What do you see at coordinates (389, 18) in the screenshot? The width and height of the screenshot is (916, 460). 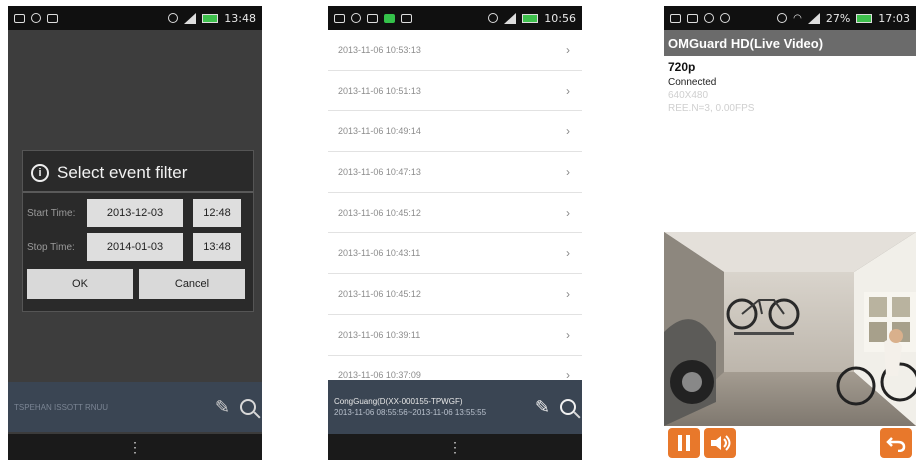 I see `app-icon` at bounding box center [389, 18].